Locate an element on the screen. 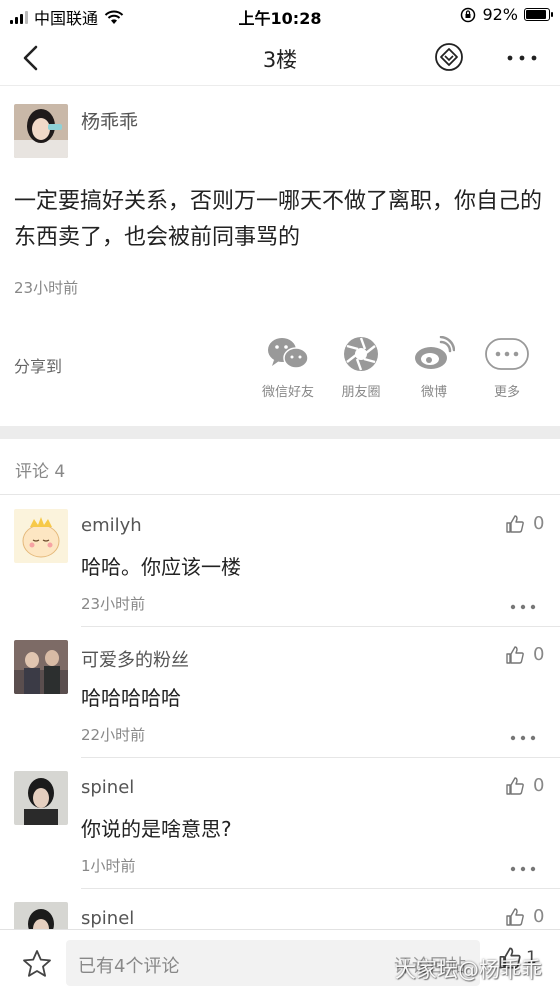  comment-author: emilyh is located at coordinates (111, 525).